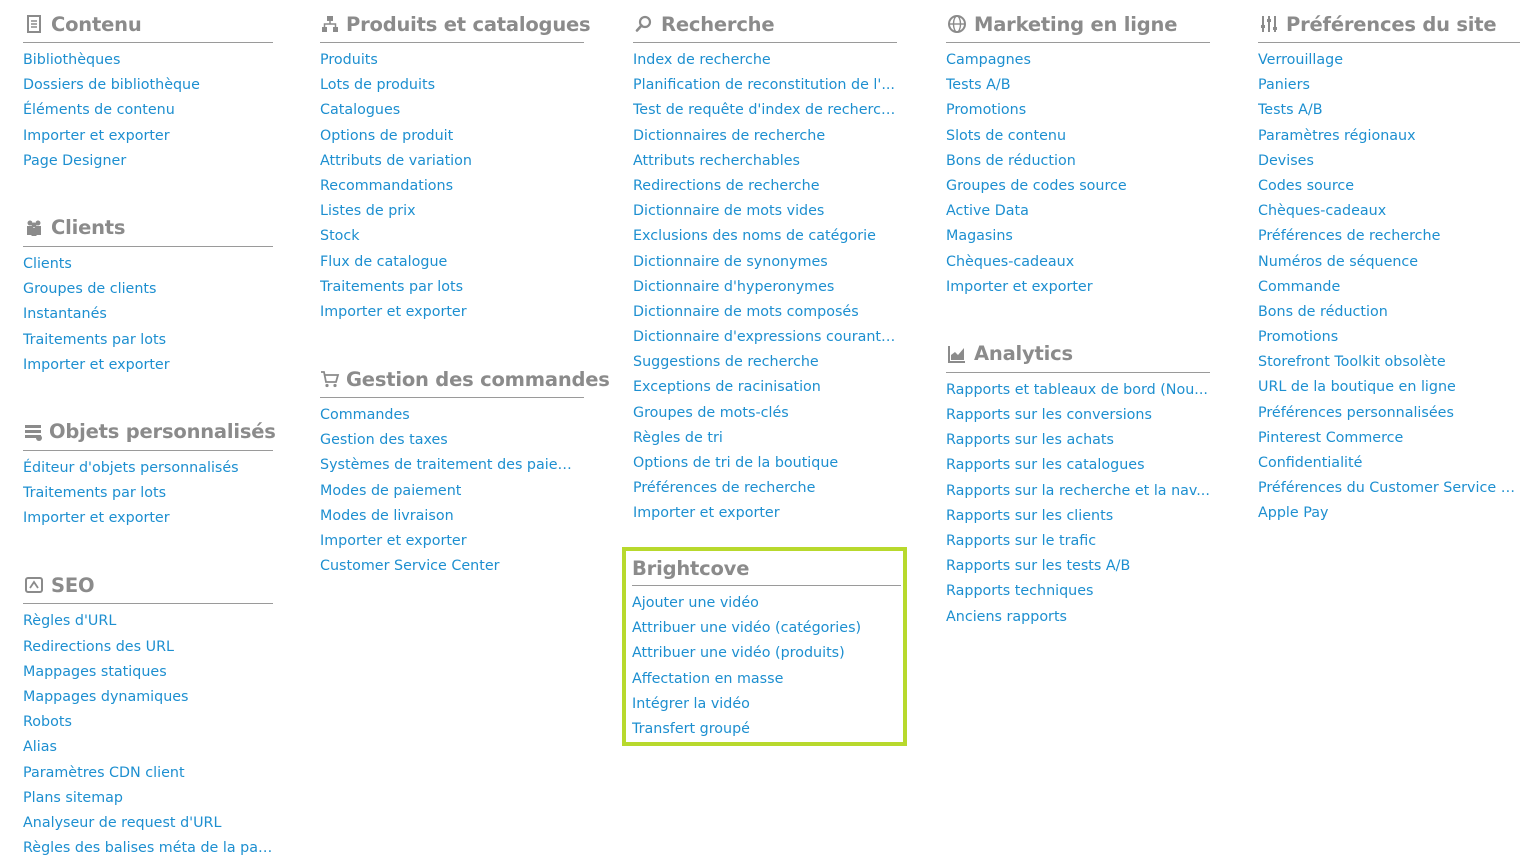  Describe the element at coordinates (1078, 211) in the screenshot. I see `link-active-data: Active Data` at that location.